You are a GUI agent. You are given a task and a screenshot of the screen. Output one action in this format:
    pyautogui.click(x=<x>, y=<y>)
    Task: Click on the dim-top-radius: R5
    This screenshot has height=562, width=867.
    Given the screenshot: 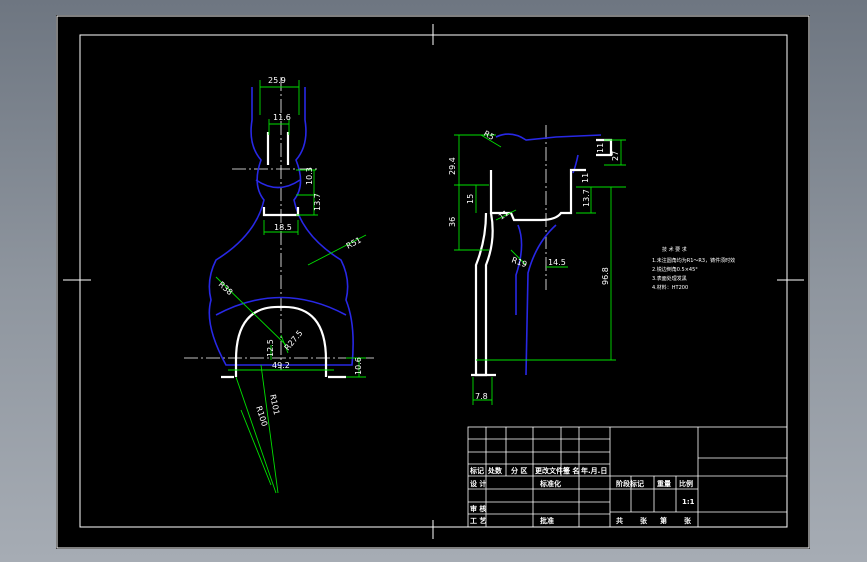 What is the action you would take?
    pyautogui.click(x=489, y=135)
    